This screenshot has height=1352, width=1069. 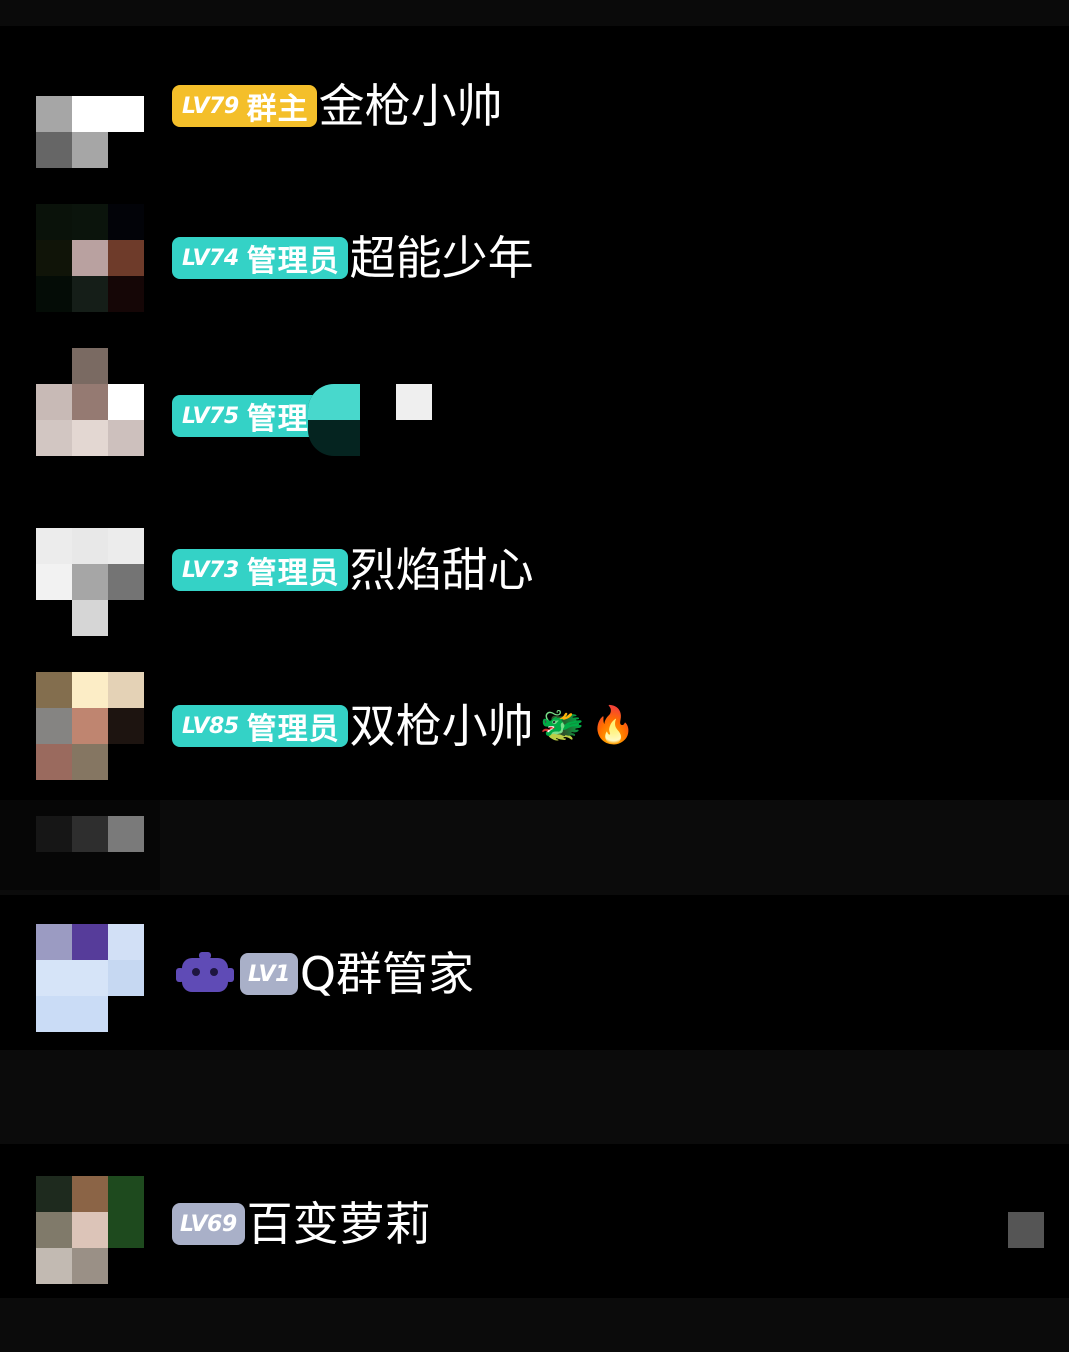 What do you see at coordinates (613, 725) in the screenshot?
I see `fire-emoji: 🔥` at bounding box center [613, 725].